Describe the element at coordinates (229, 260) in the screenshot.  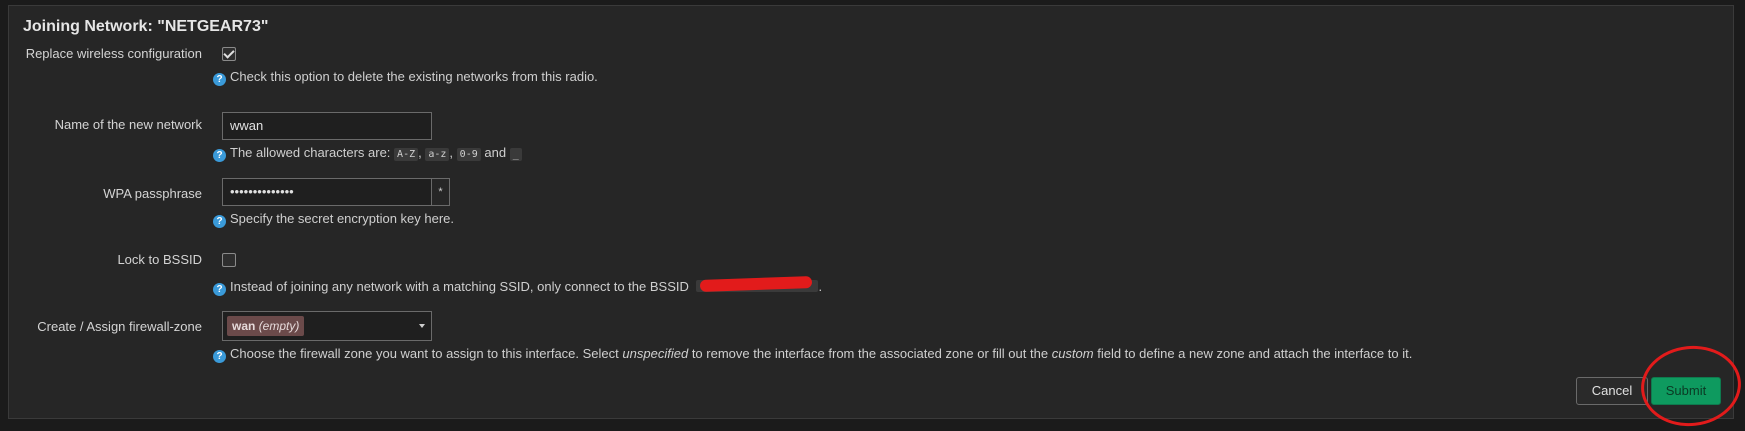
I see `lock-bssid-checkbox` at that location.